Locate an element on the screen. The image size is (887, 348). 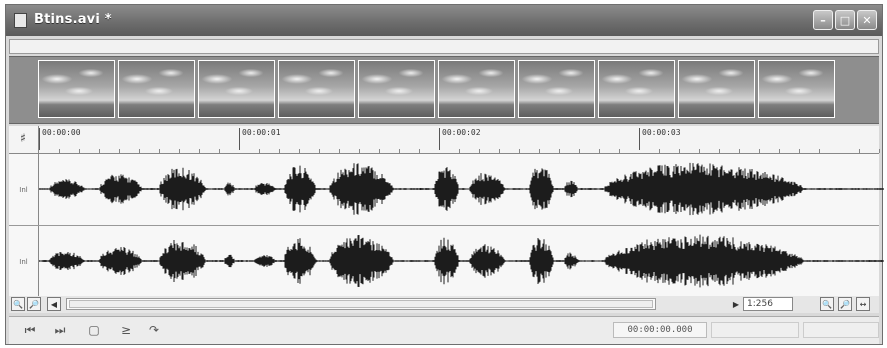
menu-bar is located at coordinates (444, 46).